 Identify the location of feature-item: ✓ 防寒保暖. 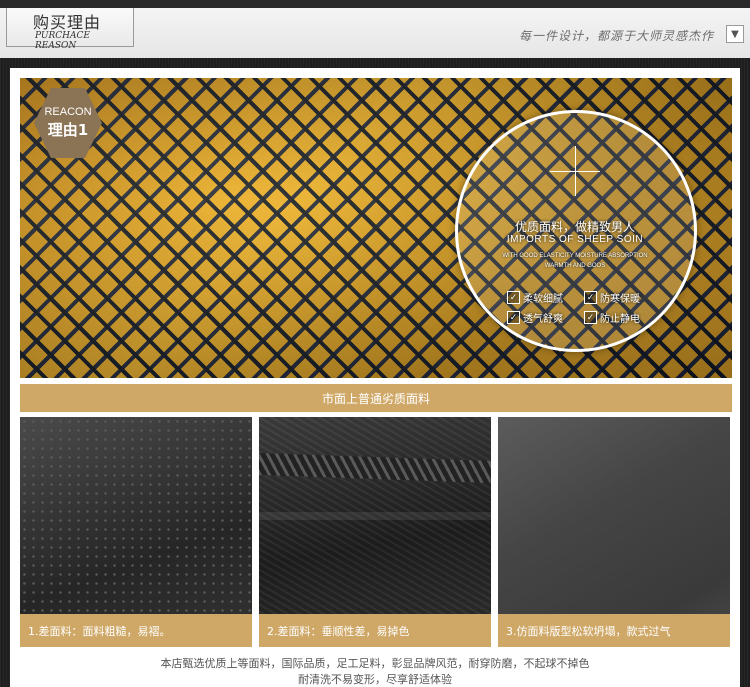
(612, 297).